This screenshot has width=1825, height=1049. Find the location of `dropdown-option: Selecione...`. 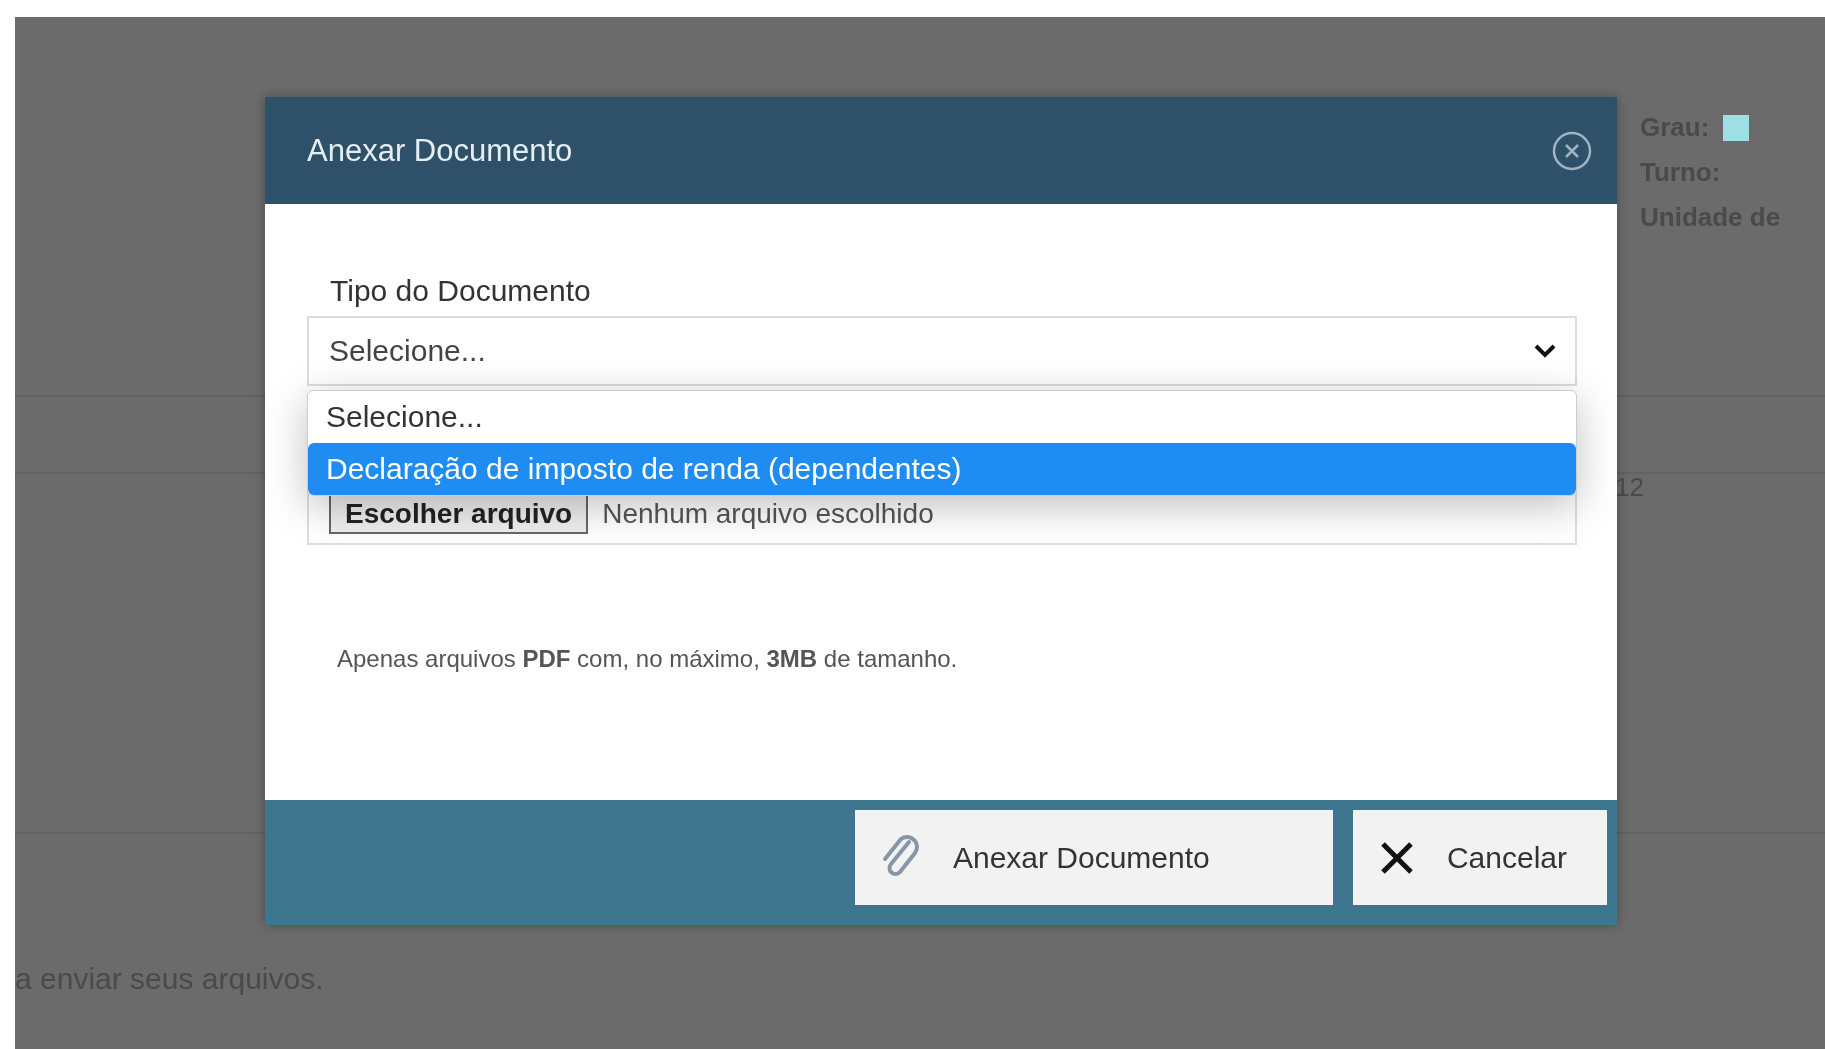

dropdown-option: Selecione... is located at coordinates (942, 417).